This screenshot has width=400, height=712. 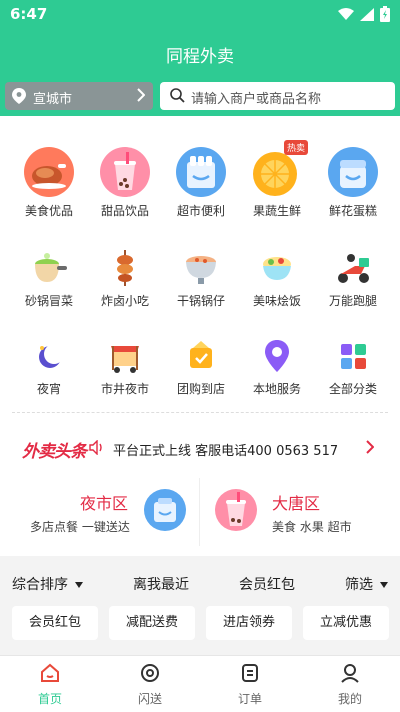 I want to click on shopping-bag-icon, so click(x=165, y=510).